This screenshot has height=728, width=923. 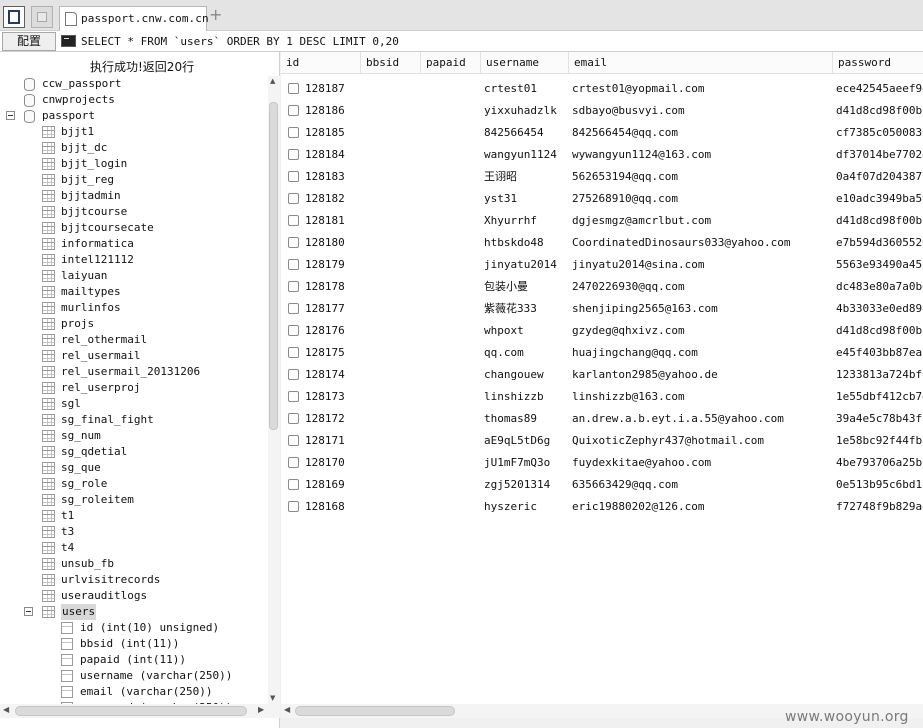 I want to click on cell-password: ece42545aeef946, so click(x=879, y=89).